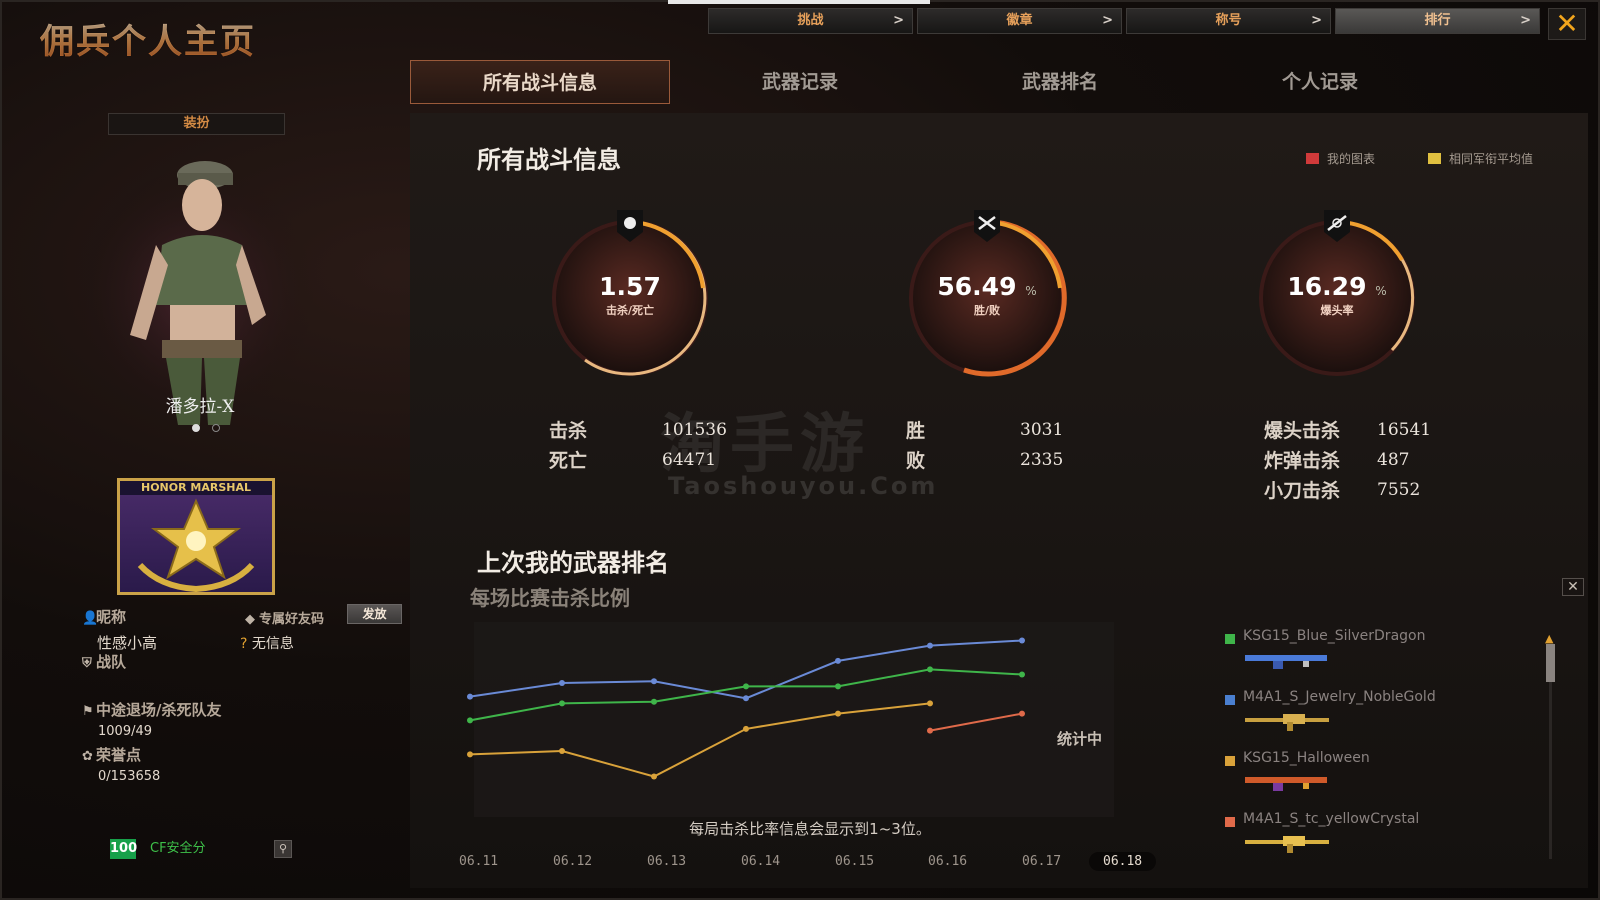 This screenshot has width=1600, height=900. What do you see at coordinates (1334, 636) in the screenshot?
I see `weapon-name: KSG15_Blue_SilverDragon` at bounding box center [1334, 636].